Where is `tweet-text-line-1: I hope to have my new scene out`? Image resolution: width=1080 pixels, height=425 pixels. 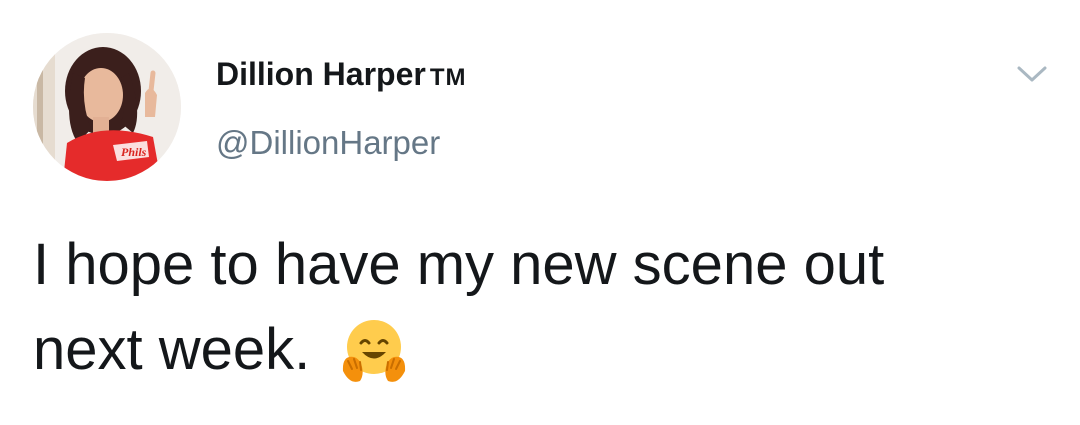 tweet-text-line-1: I hope to have my new scene out is located at coordinates (459, 264).